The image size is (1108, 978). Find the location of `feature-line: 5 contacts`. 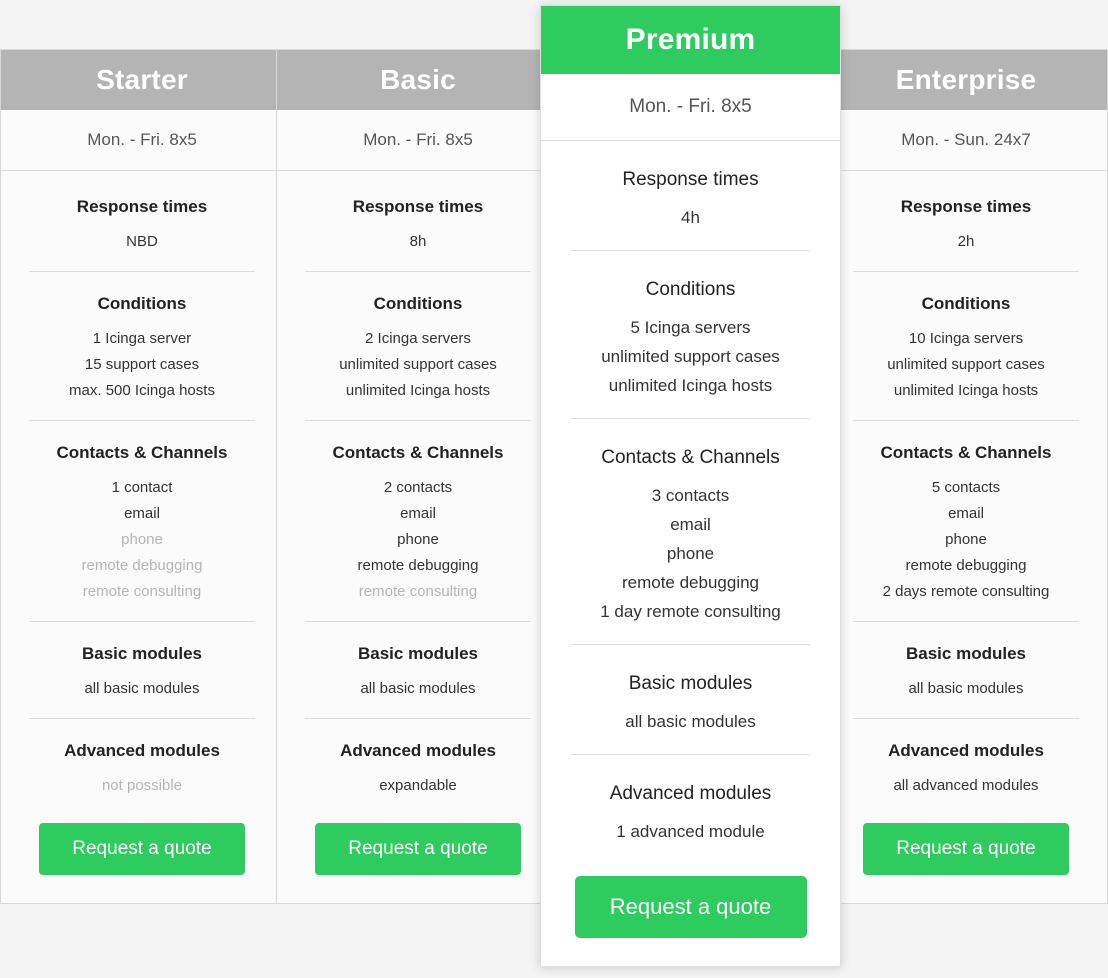

feature-line: 5 contacts is located at coordinates (966, 487).